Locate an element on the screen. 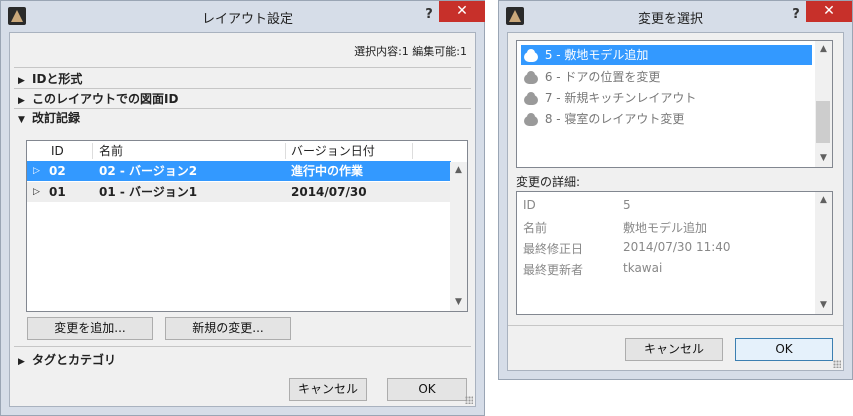  table-row: ▷ 01 01 - バージョン1 2014/07/30 is located at coordinates (239, 192).